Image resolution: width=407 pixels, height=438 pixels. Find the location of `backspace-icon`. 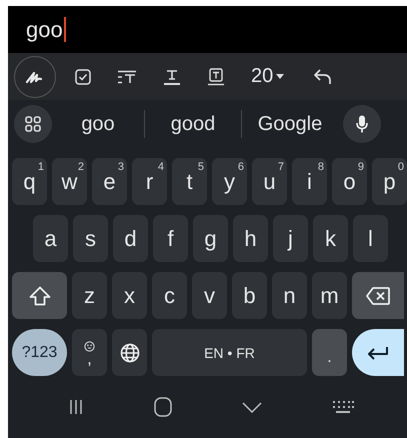

backspace-icon is located at coordinates (378, 295).